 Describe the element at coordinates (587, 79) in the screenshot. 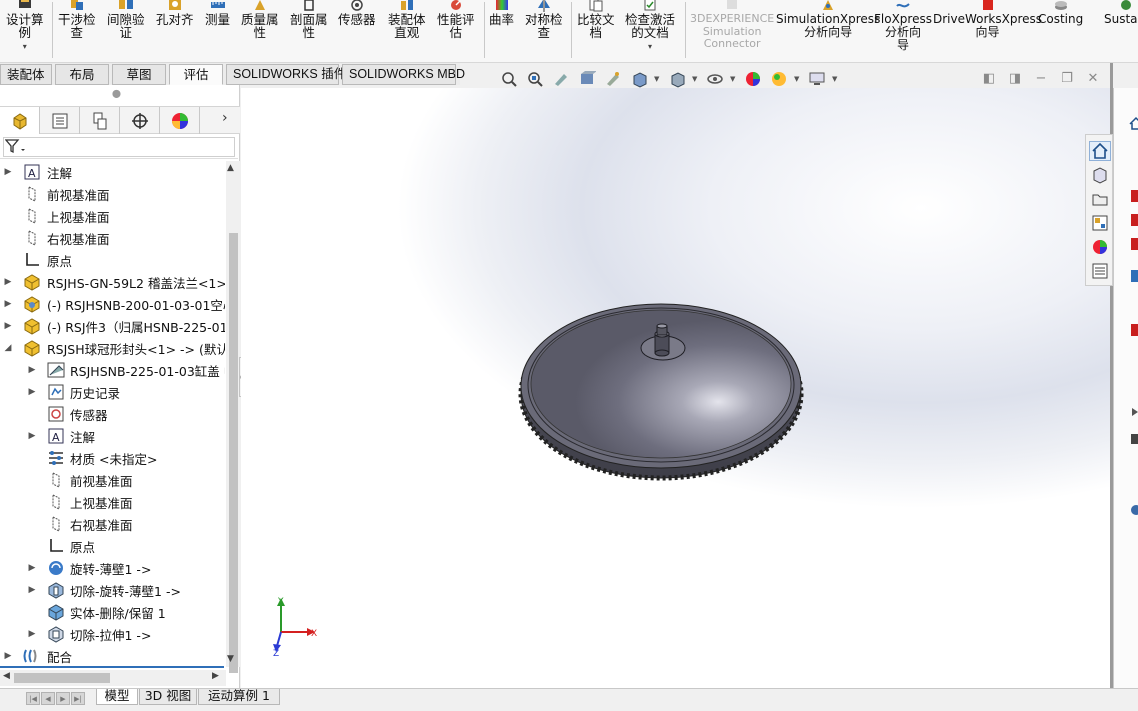

I see `section-view-button` at that location.